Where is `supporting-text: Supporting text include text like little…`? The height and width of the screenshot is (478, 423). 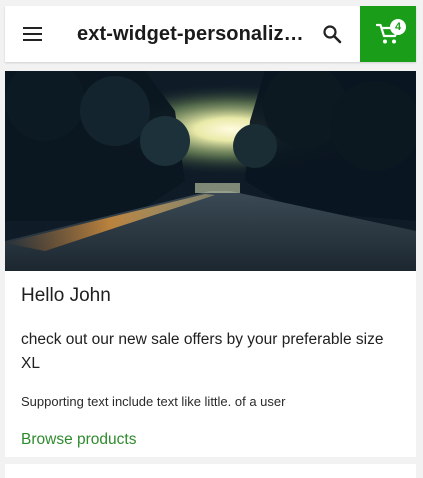 supporting-text: Supporting text include text like little… is located at coordinates (153, 401).